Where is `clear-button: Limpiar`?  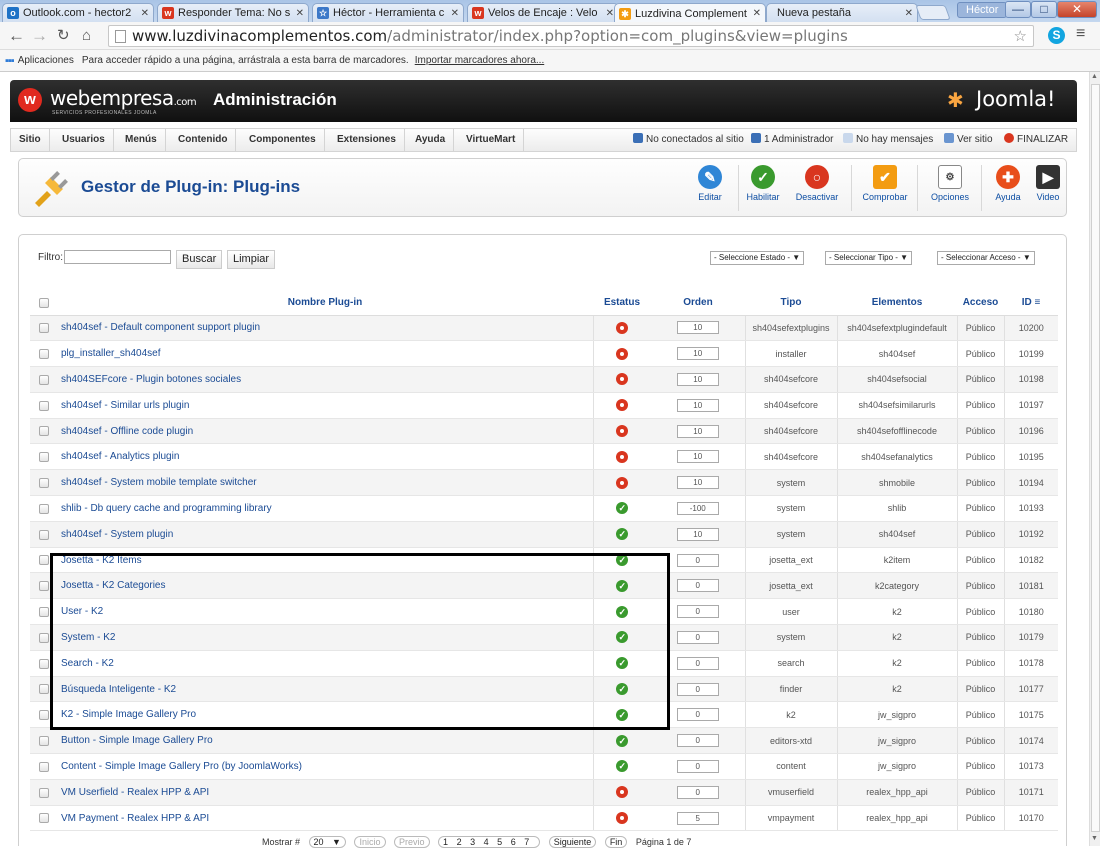
clear-button: Limpiar is located at coordinates (251, 259).